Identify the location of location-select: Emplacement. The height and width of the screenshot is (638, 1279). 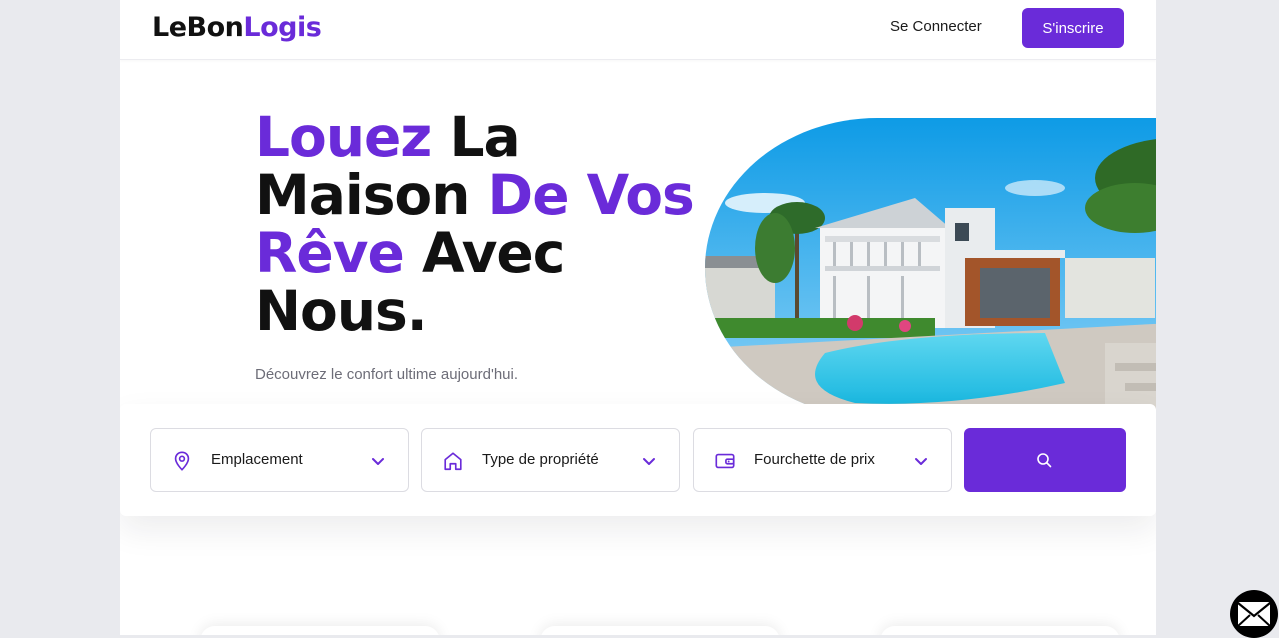
(279, 460).